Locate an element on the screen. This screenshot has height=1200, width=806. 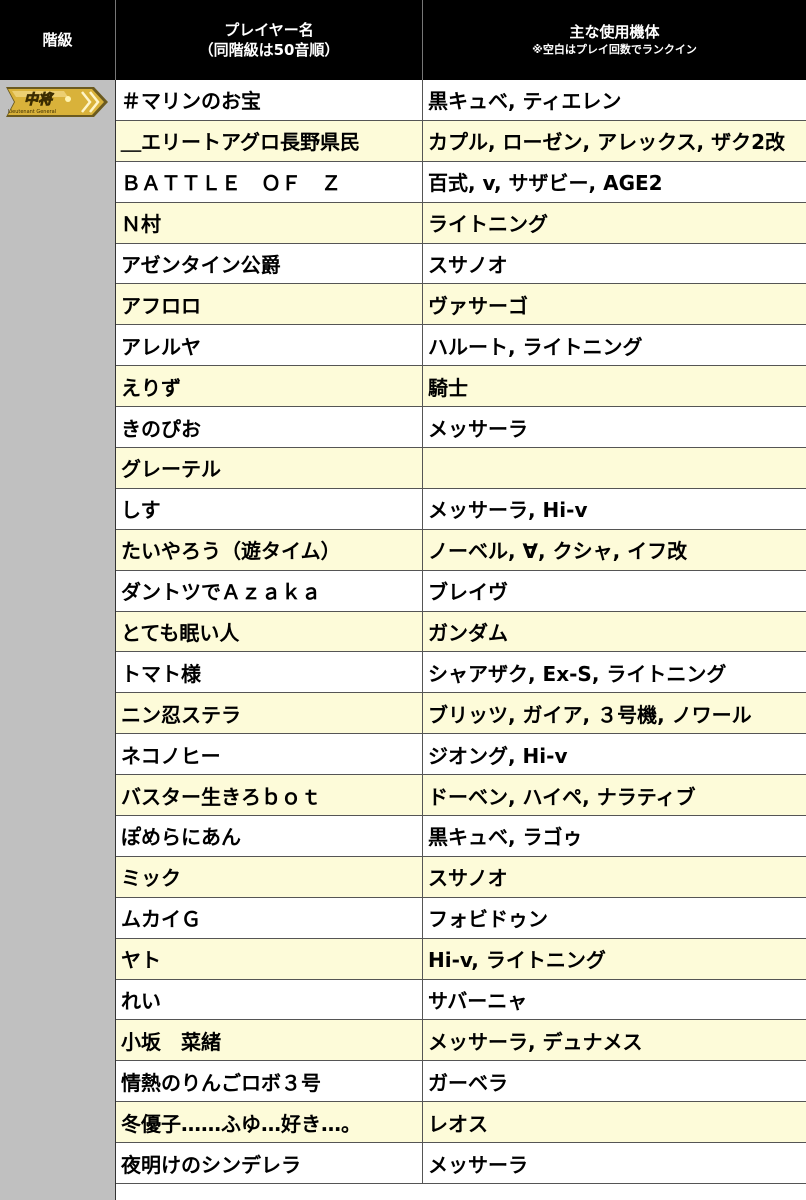
table-row: アフロロ ヴァサーゴ is located at coordinates (461, 305).